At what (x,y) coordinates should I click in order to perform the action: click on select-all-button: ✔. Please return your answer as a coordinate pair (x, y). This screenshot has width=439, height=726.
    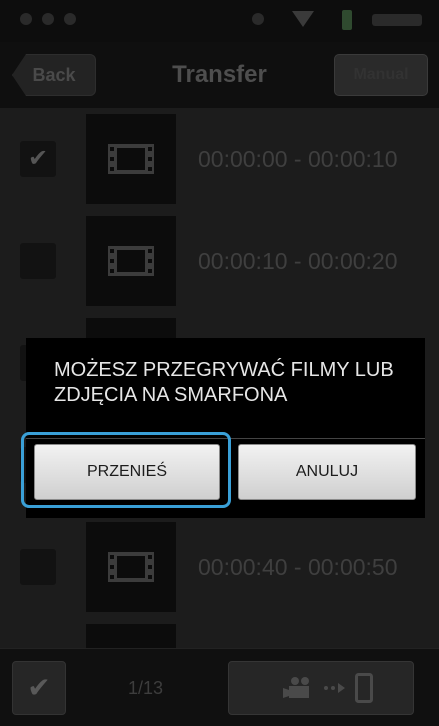
    Looking at the image, I should click on (39, 688).